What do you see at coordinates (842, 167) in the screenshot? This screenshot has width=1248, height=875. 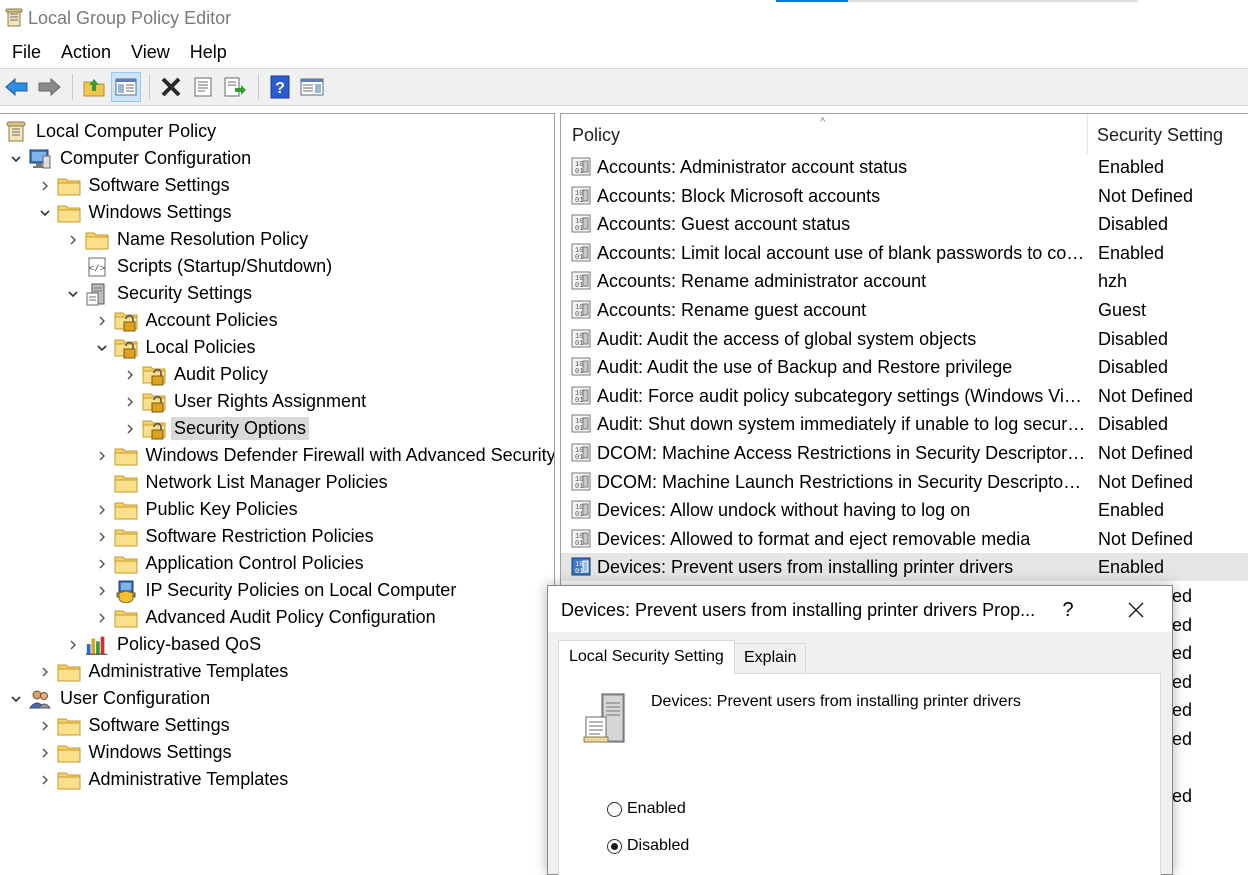 I see `policy-name: Accounts: Administrator account status` at bounding box center [842, 167].